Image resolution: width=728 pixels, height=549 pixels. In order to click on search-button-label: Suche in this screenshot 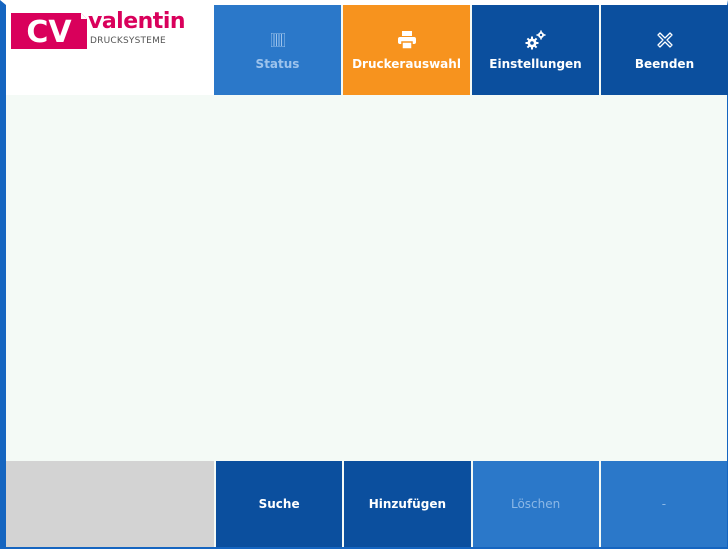, I will do `click(279, 504)`.